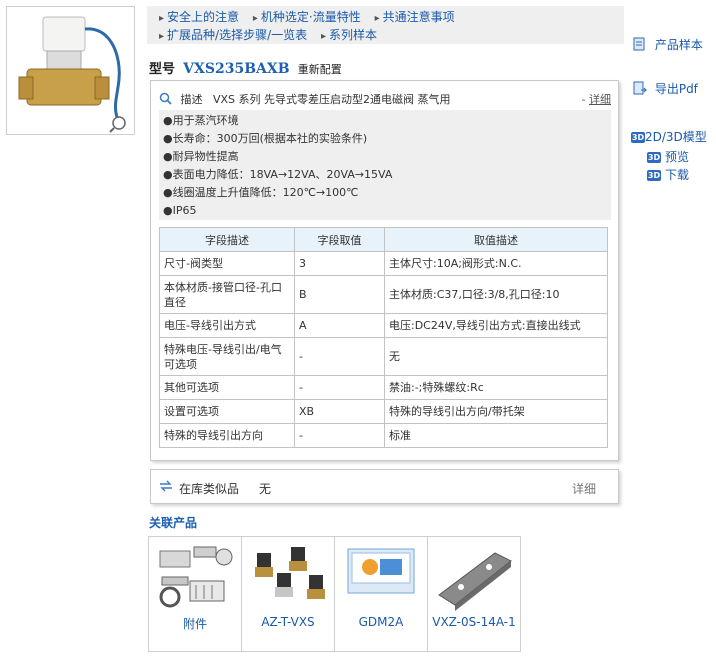 The image size is (716, 668). I want to click on cell-desc: 主体尺寸:10A;阀形式:N.C., so click(496, 263).